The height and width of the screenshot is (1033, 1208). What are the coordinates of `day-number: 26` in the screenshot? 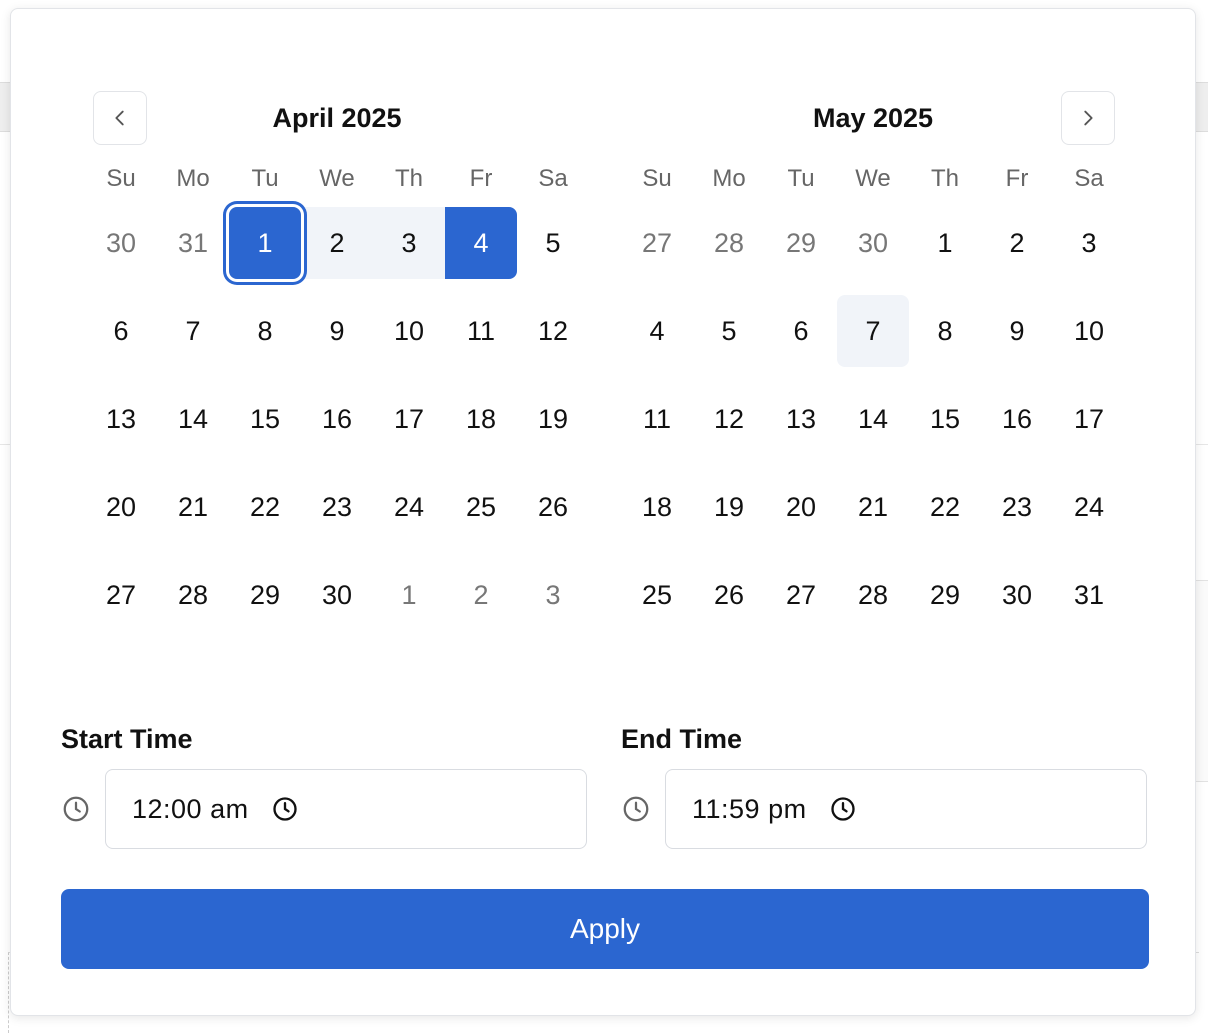 It's located at (553, 506).